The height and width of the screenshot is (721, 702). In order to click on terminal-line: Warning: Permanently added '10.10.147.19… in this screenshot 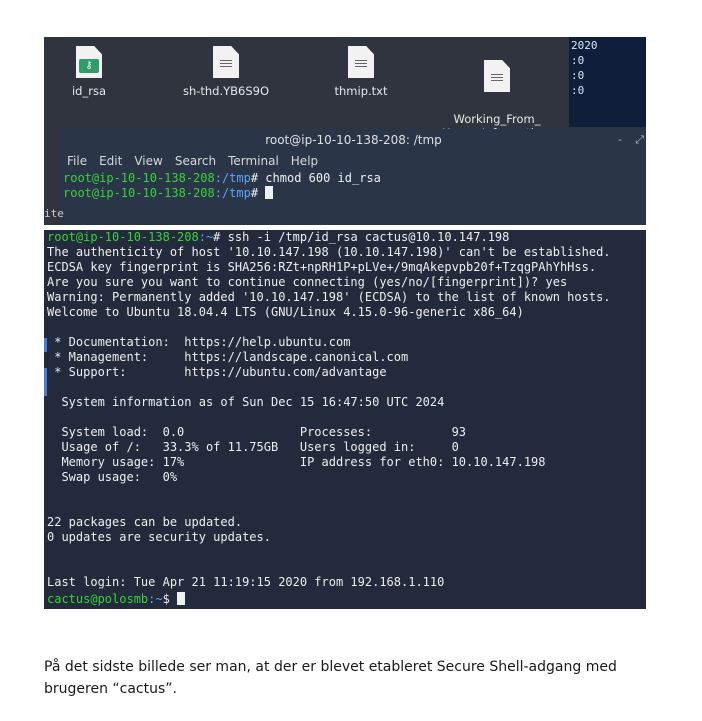, I will do `click(329, 297)`.